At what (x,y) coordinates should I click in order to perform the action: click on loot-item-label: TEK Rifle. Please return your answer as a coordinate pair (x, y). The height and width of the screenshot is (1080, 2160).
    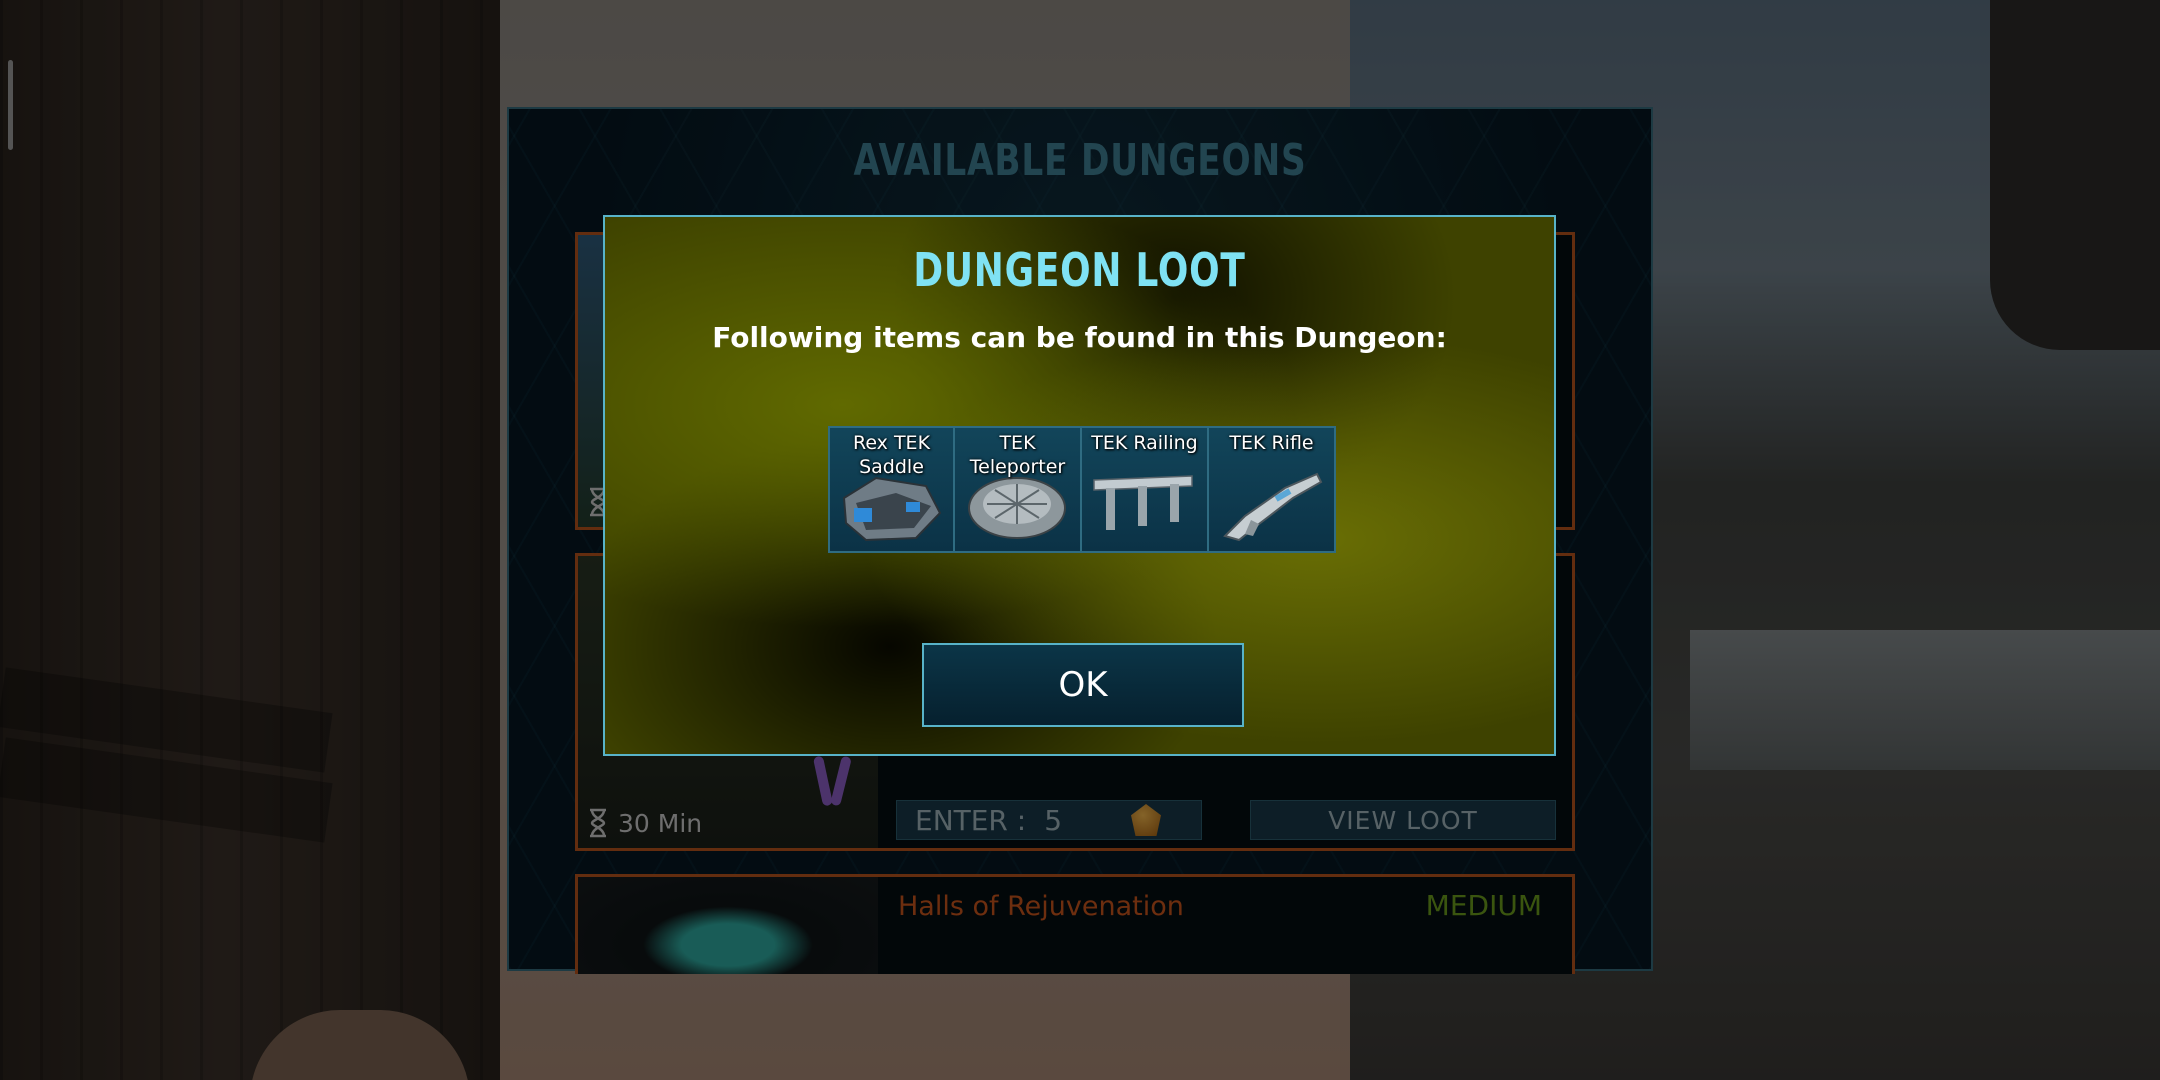
    Looking at the image, I should click on (1271, 443).